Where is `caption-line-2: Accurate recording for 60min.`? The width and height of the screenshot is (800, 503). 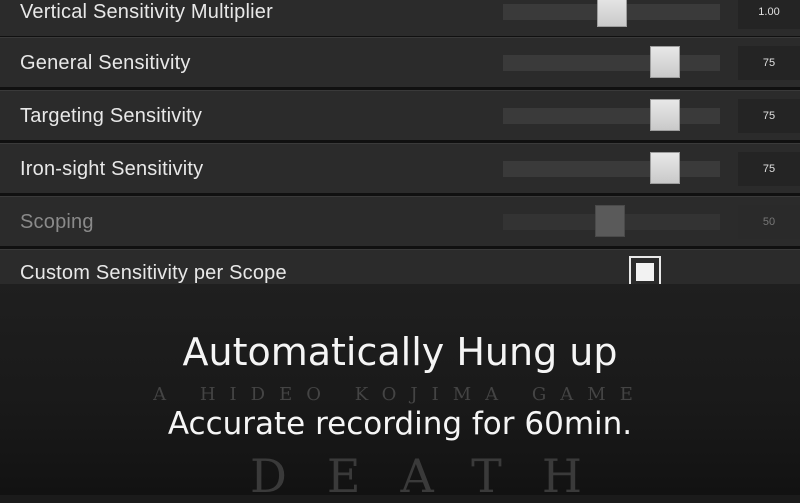
caption-line-2: Accurate recording for 60min. is located at coordinates (400, 424).